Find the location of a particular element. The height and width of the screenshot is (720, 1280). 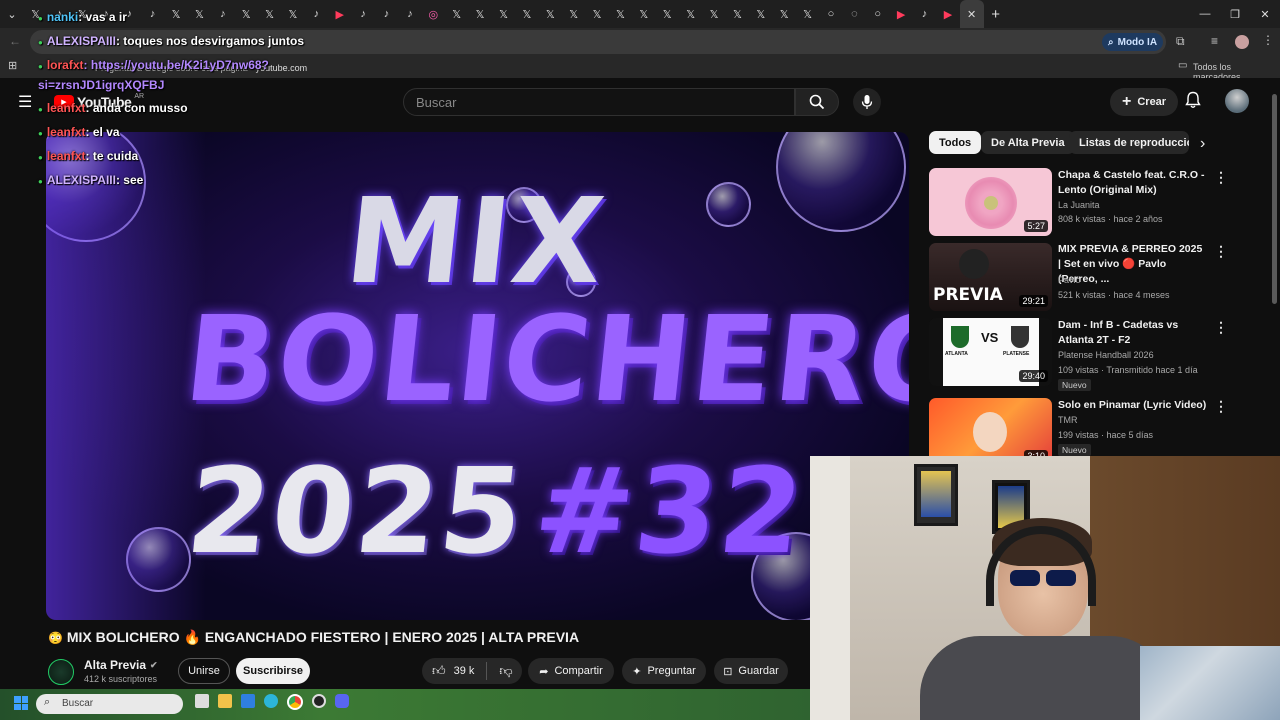

discord-icon is located at coordinates (342, 701).